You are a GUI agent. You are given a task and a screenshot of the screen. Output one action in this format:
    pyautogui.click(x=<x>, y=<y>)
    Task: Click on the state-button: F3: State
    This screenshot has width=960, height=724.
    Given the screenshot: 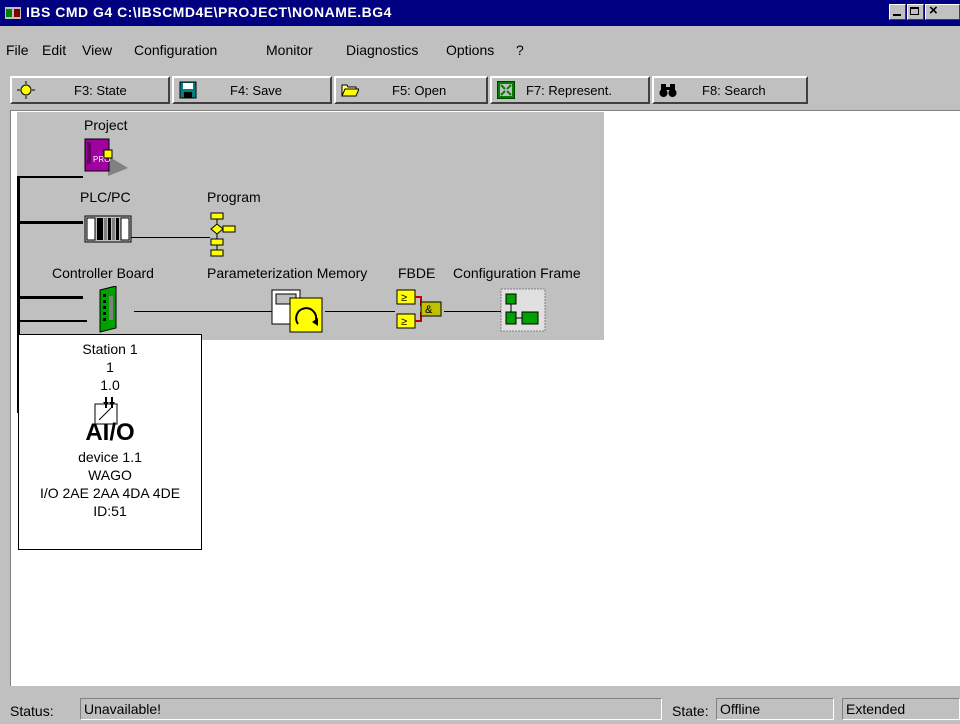 What is the action you would take?
    pyautogui.click(x=90, y=90)
    